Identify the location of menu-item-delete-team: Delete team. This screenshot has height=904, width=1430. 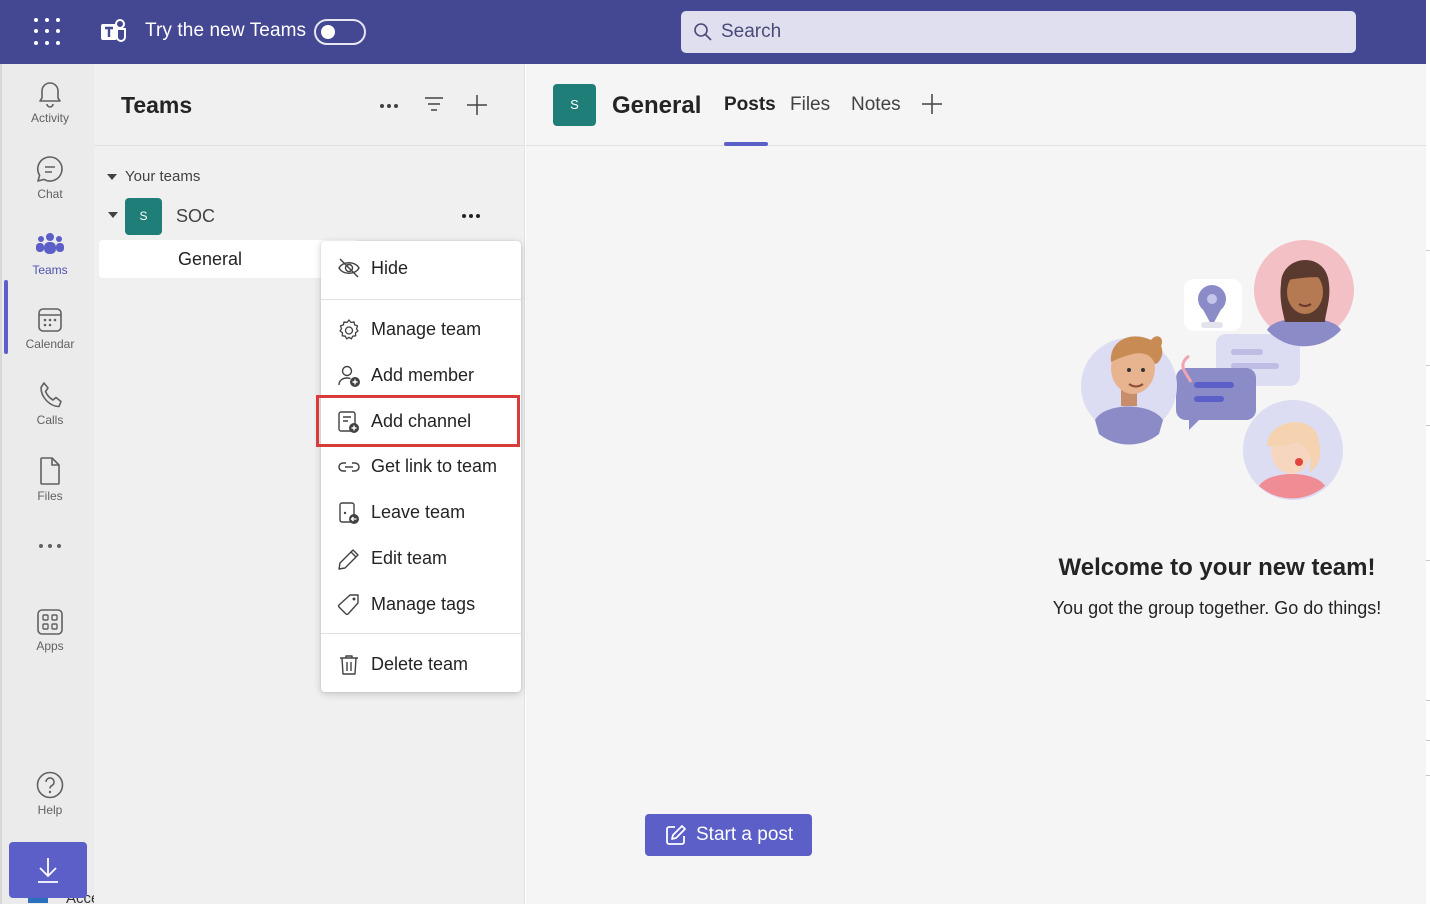
(421, 664).